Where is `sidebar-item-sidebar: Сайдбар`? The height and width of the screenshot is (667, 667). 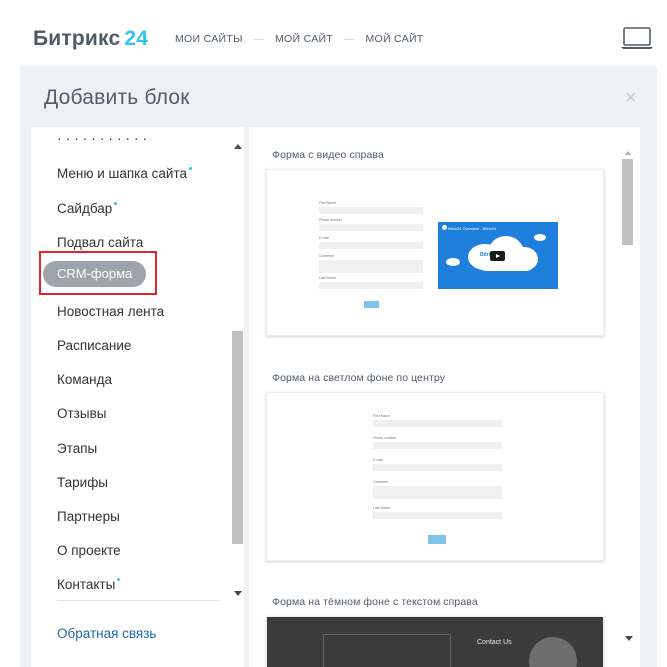
sidebar-item-sidebar: Сайдбар is located at coordinates (87, 208).